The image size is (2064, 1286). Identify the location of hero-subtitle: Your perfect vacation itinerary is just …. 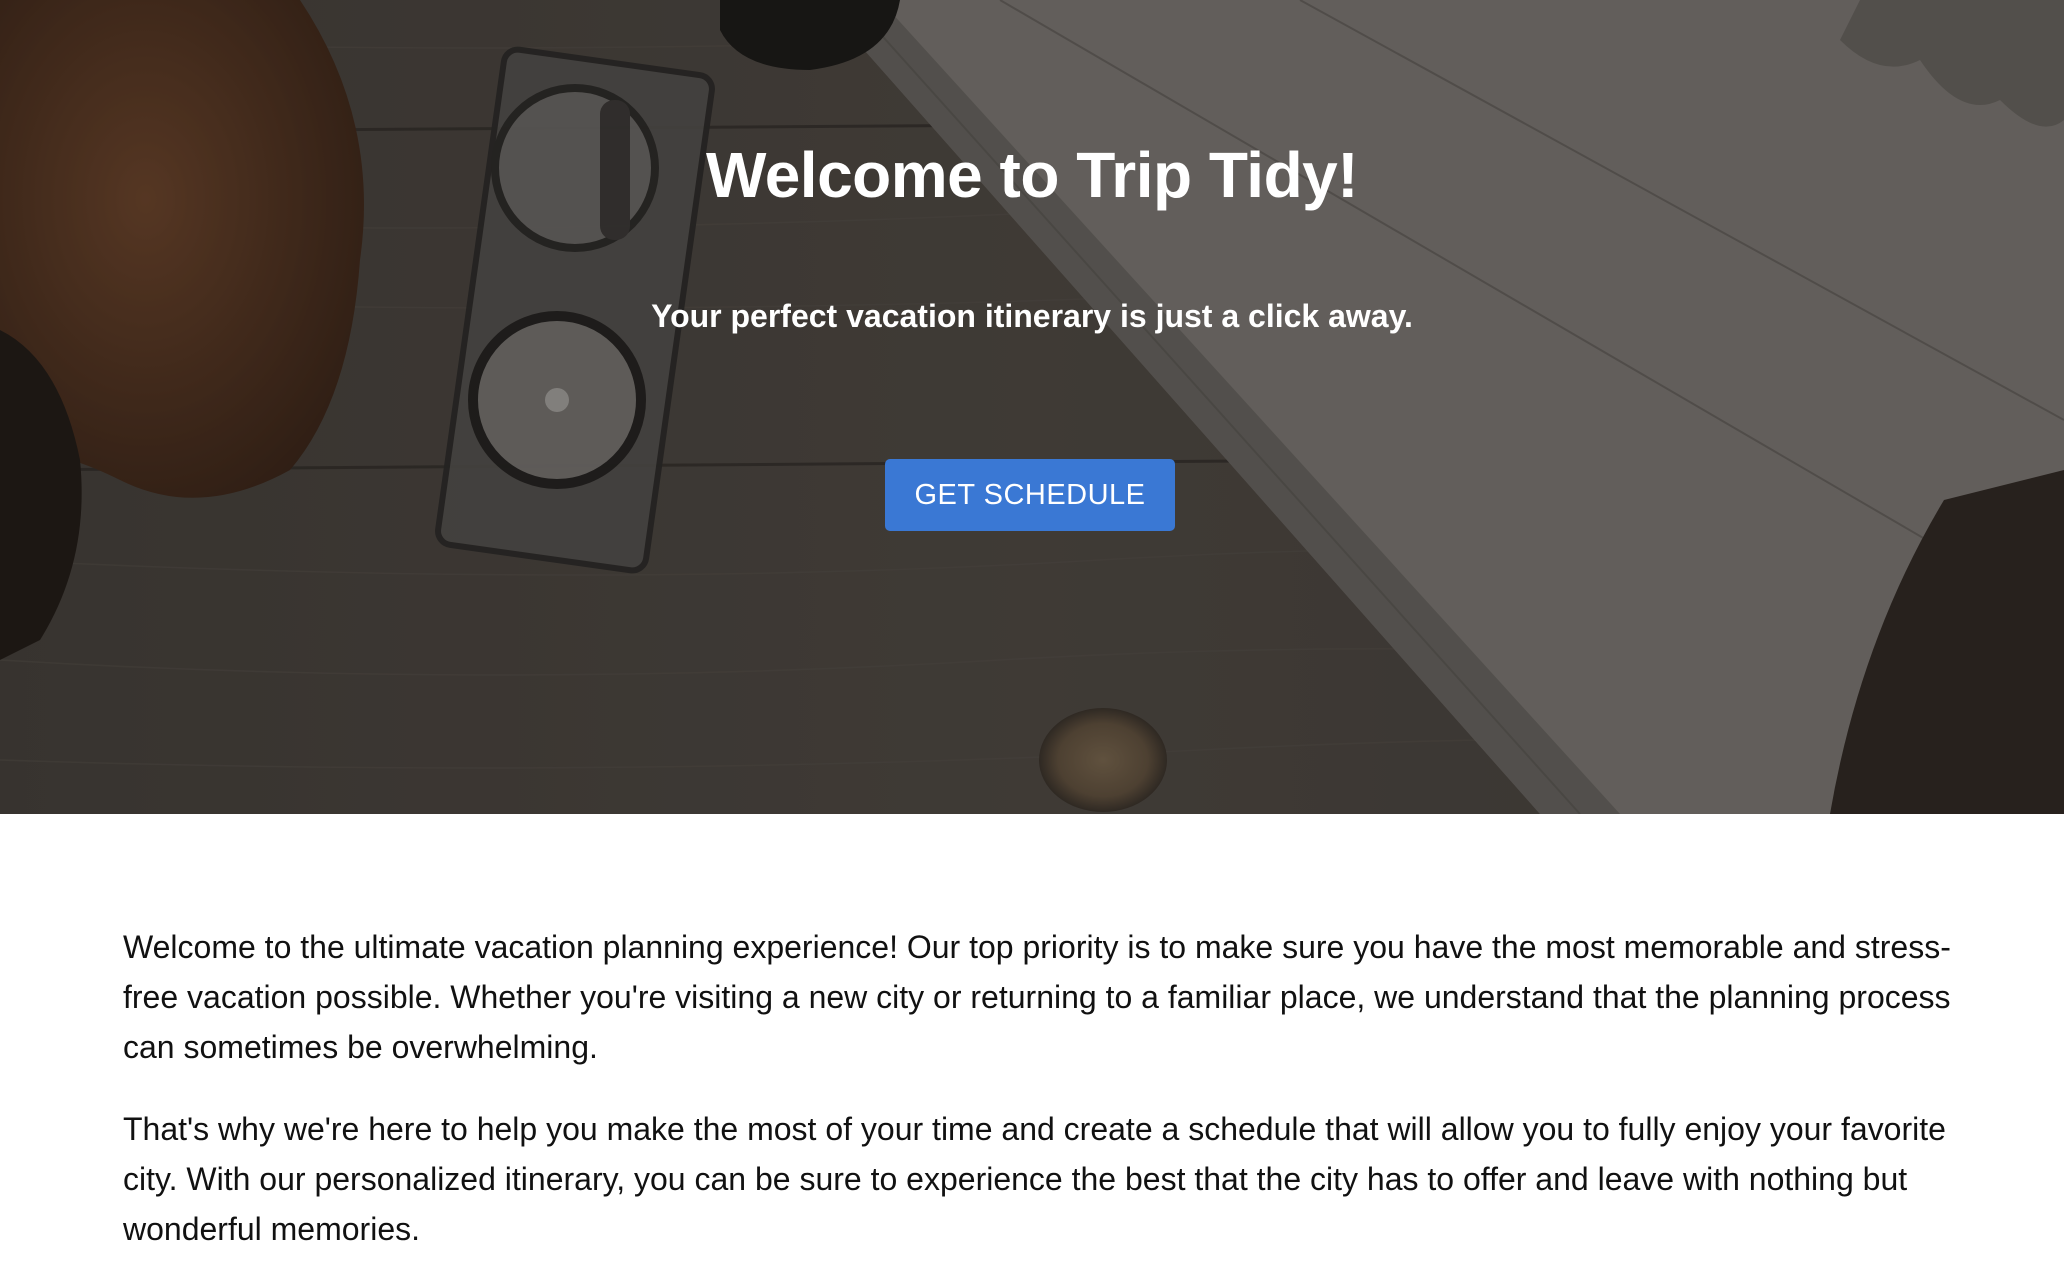
(1032, 316).